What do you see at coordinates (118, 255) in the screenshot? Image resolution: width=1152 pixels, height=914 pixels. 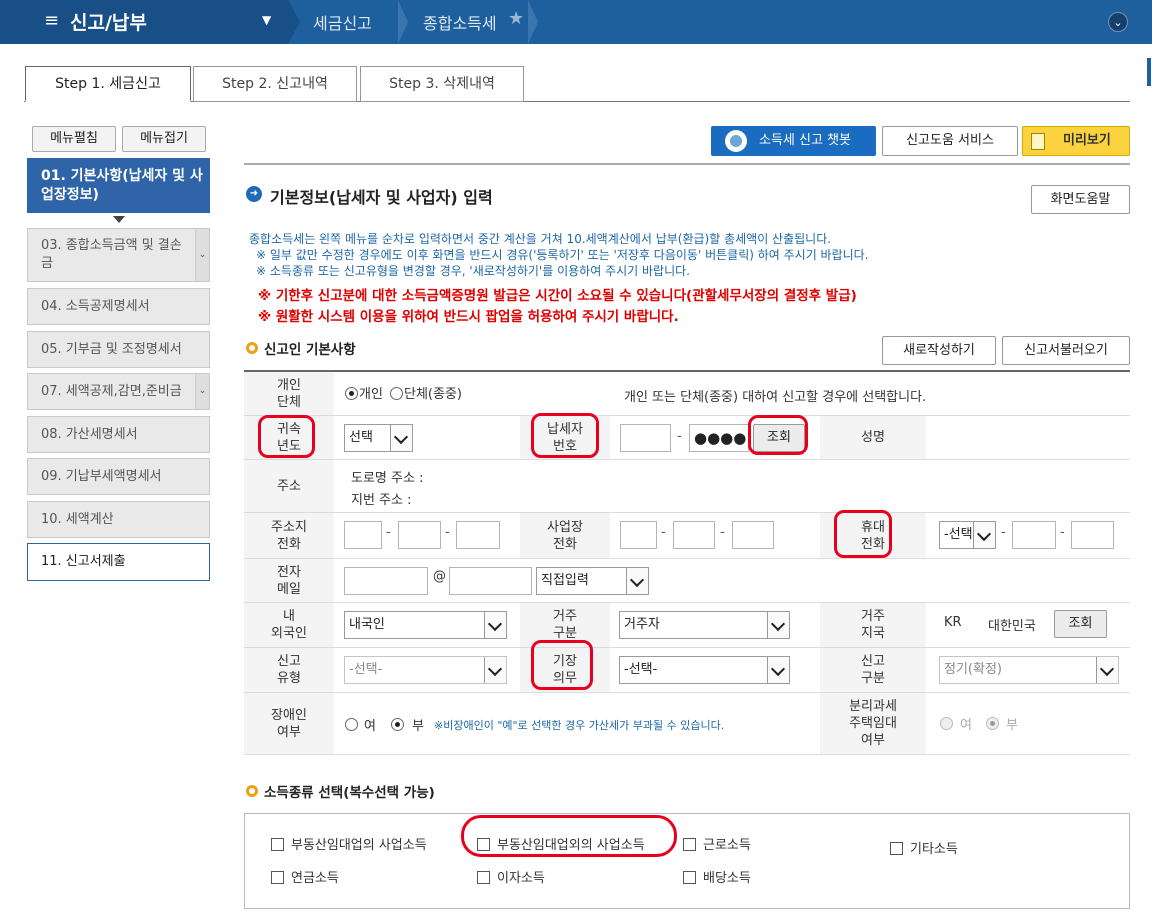 I see `sidebar-item-income-amount: 03. 종합소득금액 및 결손금 ⌄` at bounding box center [118, 255].